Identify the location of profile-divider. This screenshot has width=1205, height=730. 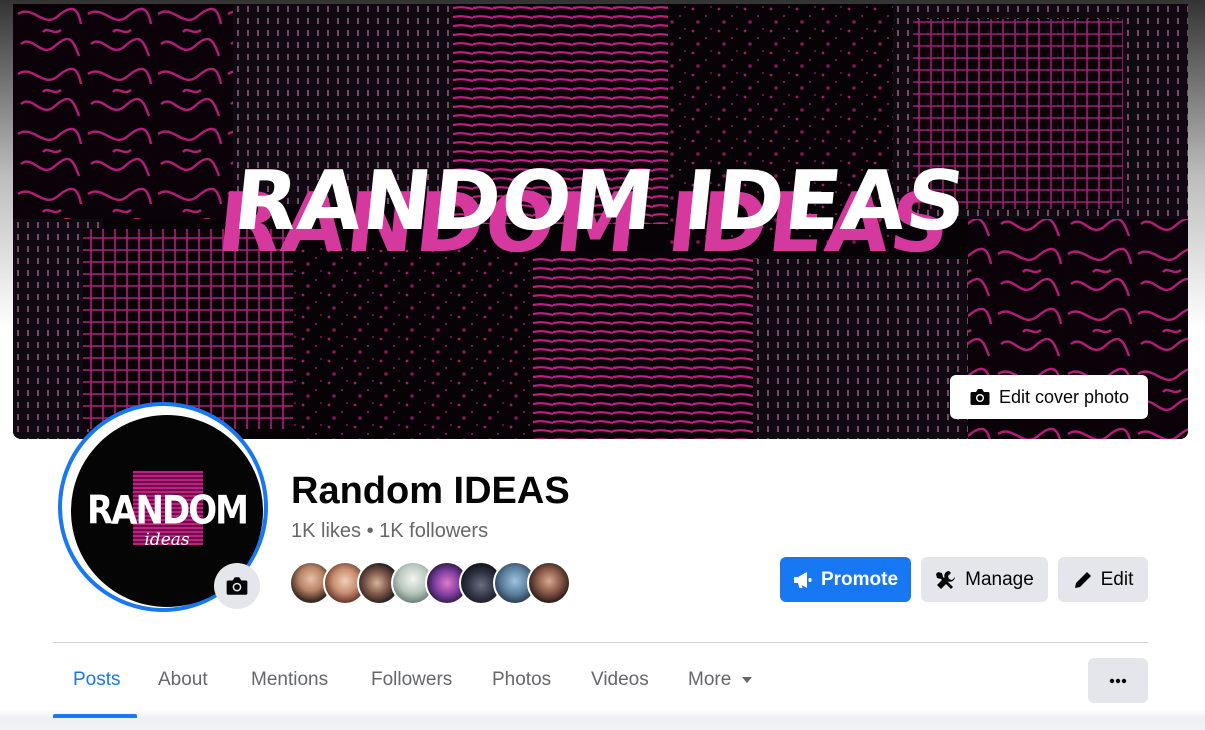
(600, 642).